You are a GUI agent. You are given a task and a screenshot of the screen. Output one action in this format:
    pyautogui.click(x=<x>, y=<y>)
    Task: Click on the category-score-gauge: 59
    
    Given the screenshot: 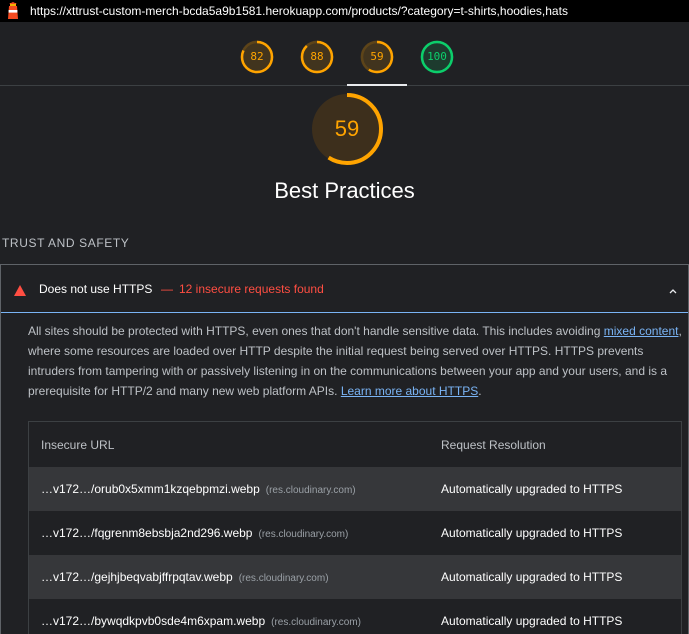 What is the action you would take?
    pyautogui.click(x=347, y=129)
    